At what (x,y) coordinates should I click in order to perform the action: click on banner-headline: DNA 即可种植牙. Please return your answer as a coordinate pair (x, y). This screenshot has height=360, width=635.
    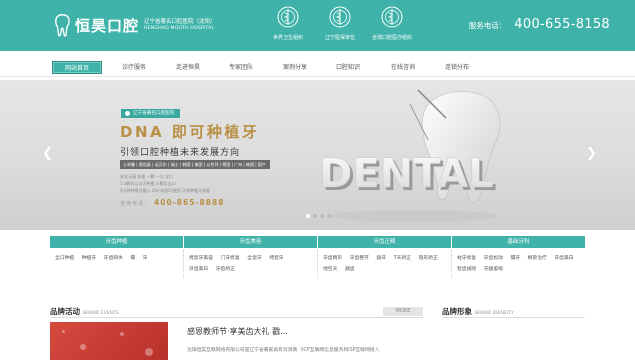
    Looking at the image, I should click on (190, 132).